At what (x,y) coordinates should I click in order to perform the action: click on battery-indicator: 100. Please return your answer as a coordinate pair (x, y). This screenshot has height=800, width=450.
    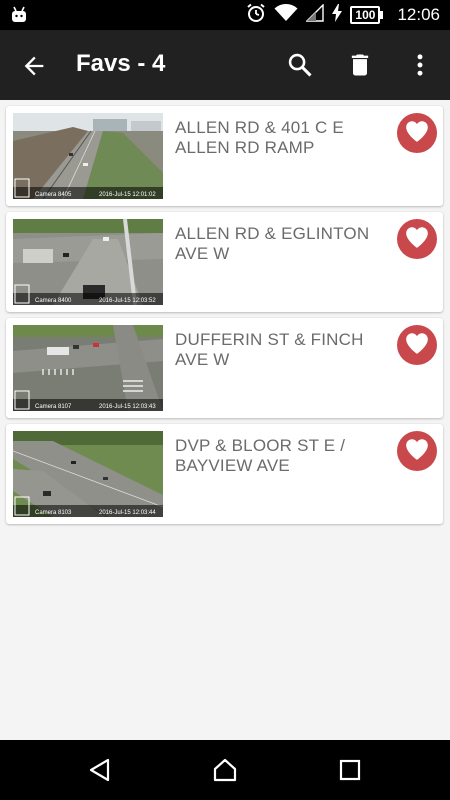
    Looking at the image, I should click on (367, 15).